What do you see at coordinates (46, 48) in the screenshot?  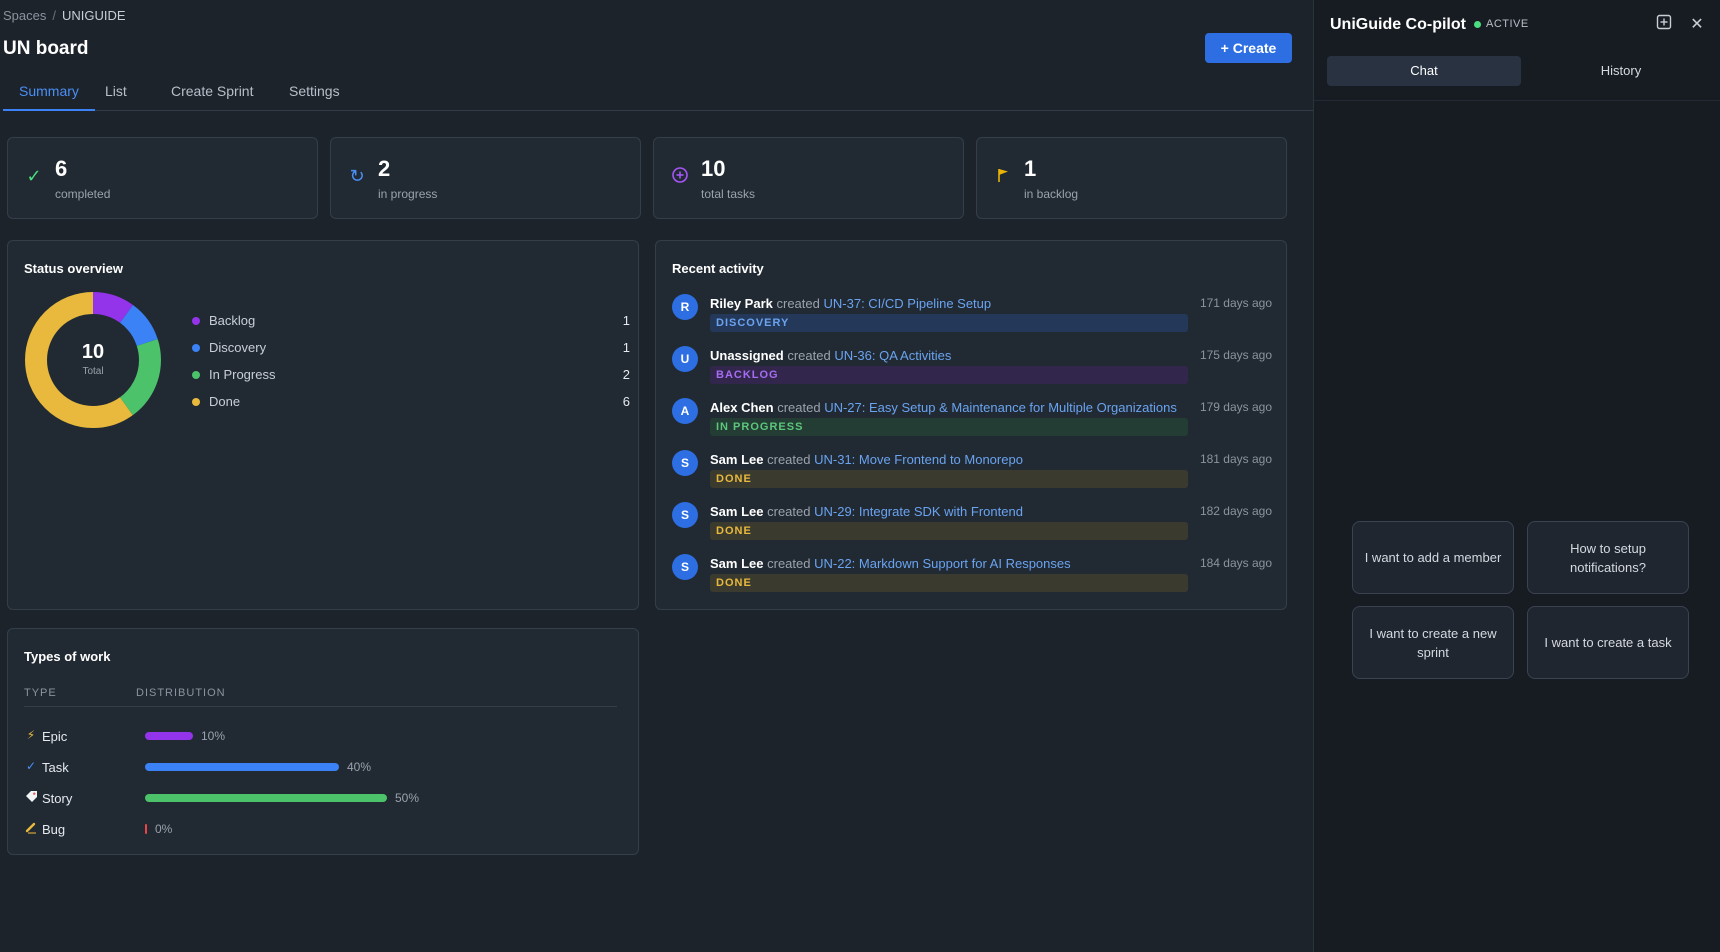 I see `page-title: UN board` at bounding box center [46, 48].